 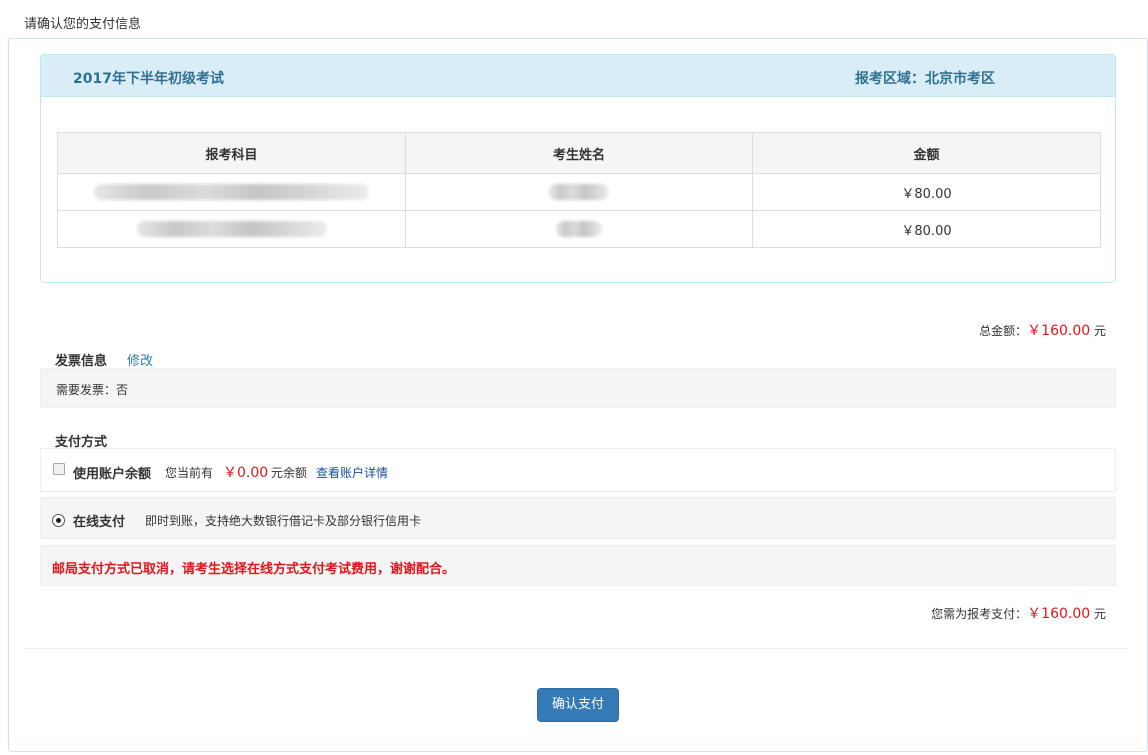 I want to click on online-payment-radio, so click(x=58, y=520).